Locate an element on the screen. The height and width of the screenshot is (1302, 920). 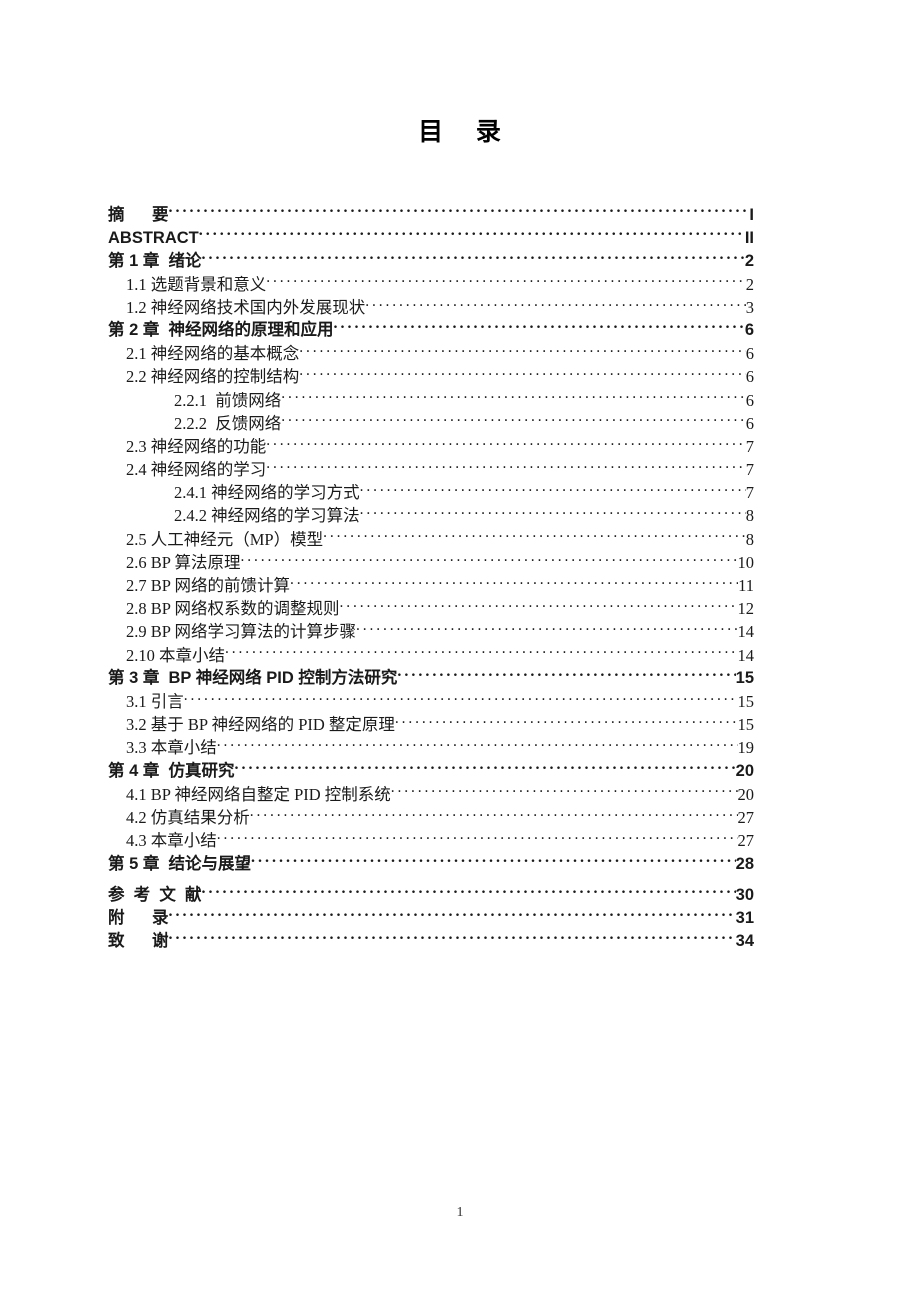
toc-entry: 第 2 章 神经网络的原理和应用 6 is located at coordinates (431, 330).